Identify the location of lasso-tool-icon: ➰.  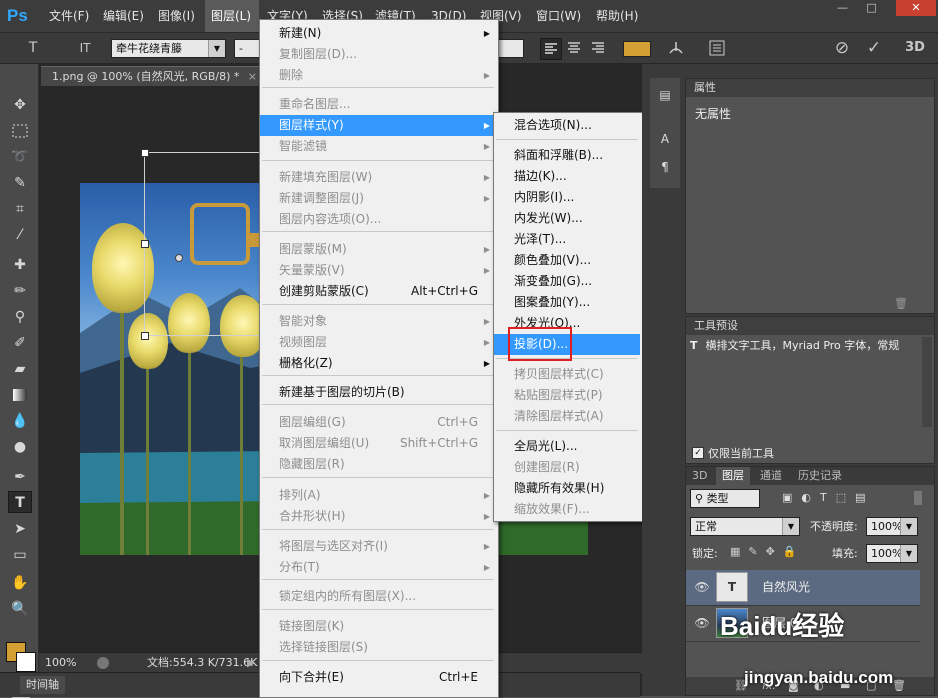
(20, 157).